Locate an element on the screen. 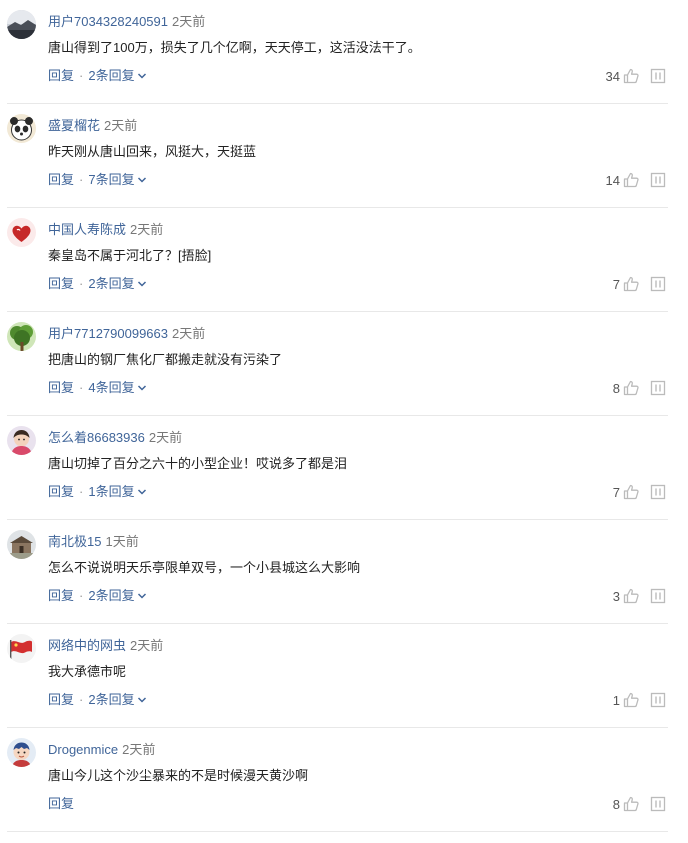 The image size is (688, 843). like-count: 34 is located at coordinates (612, 76).